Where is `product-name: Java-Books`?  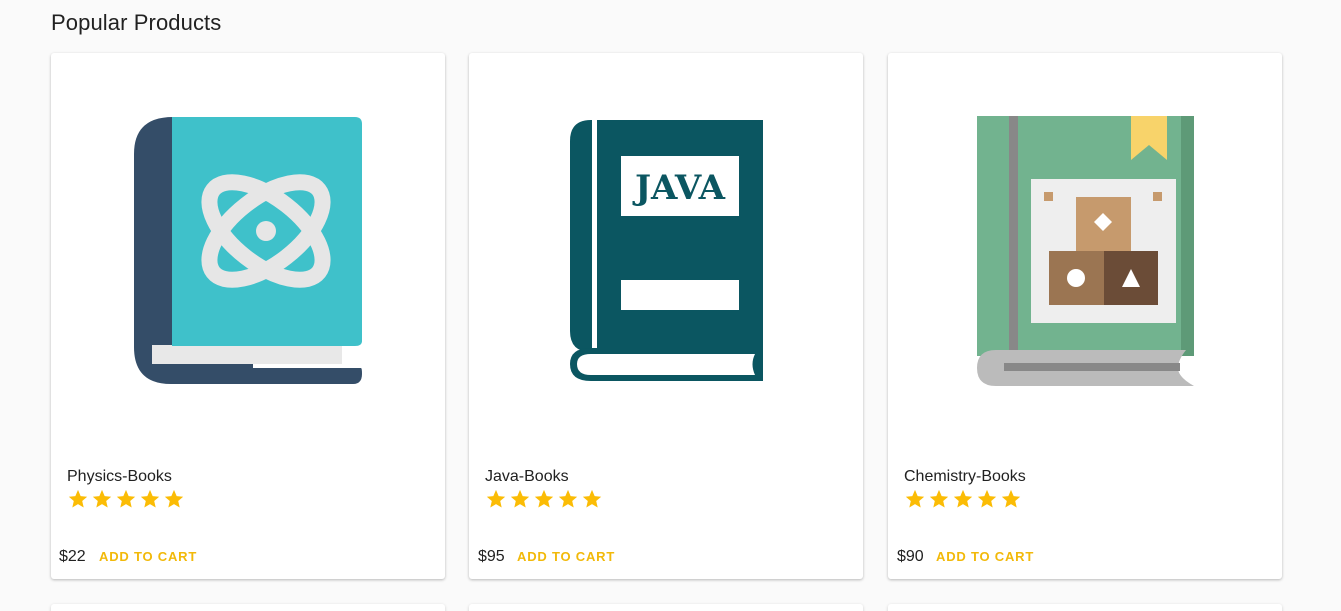
product-name: Java-Books is located at coordinates (527, 477).